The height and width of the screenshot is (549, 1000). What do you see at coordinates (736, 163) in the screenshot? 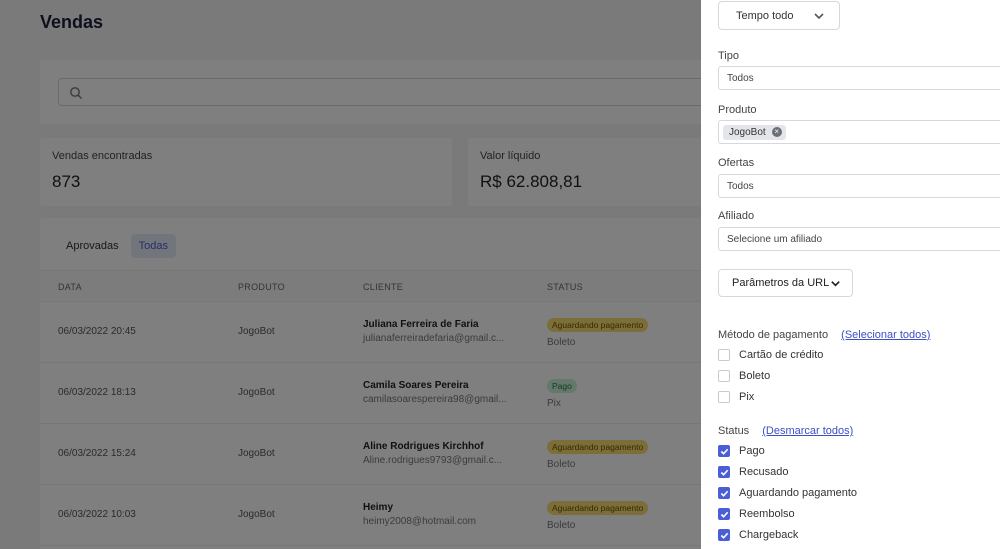
I see `ofertas-label: Ofertas` at bounding box center [736, 163].